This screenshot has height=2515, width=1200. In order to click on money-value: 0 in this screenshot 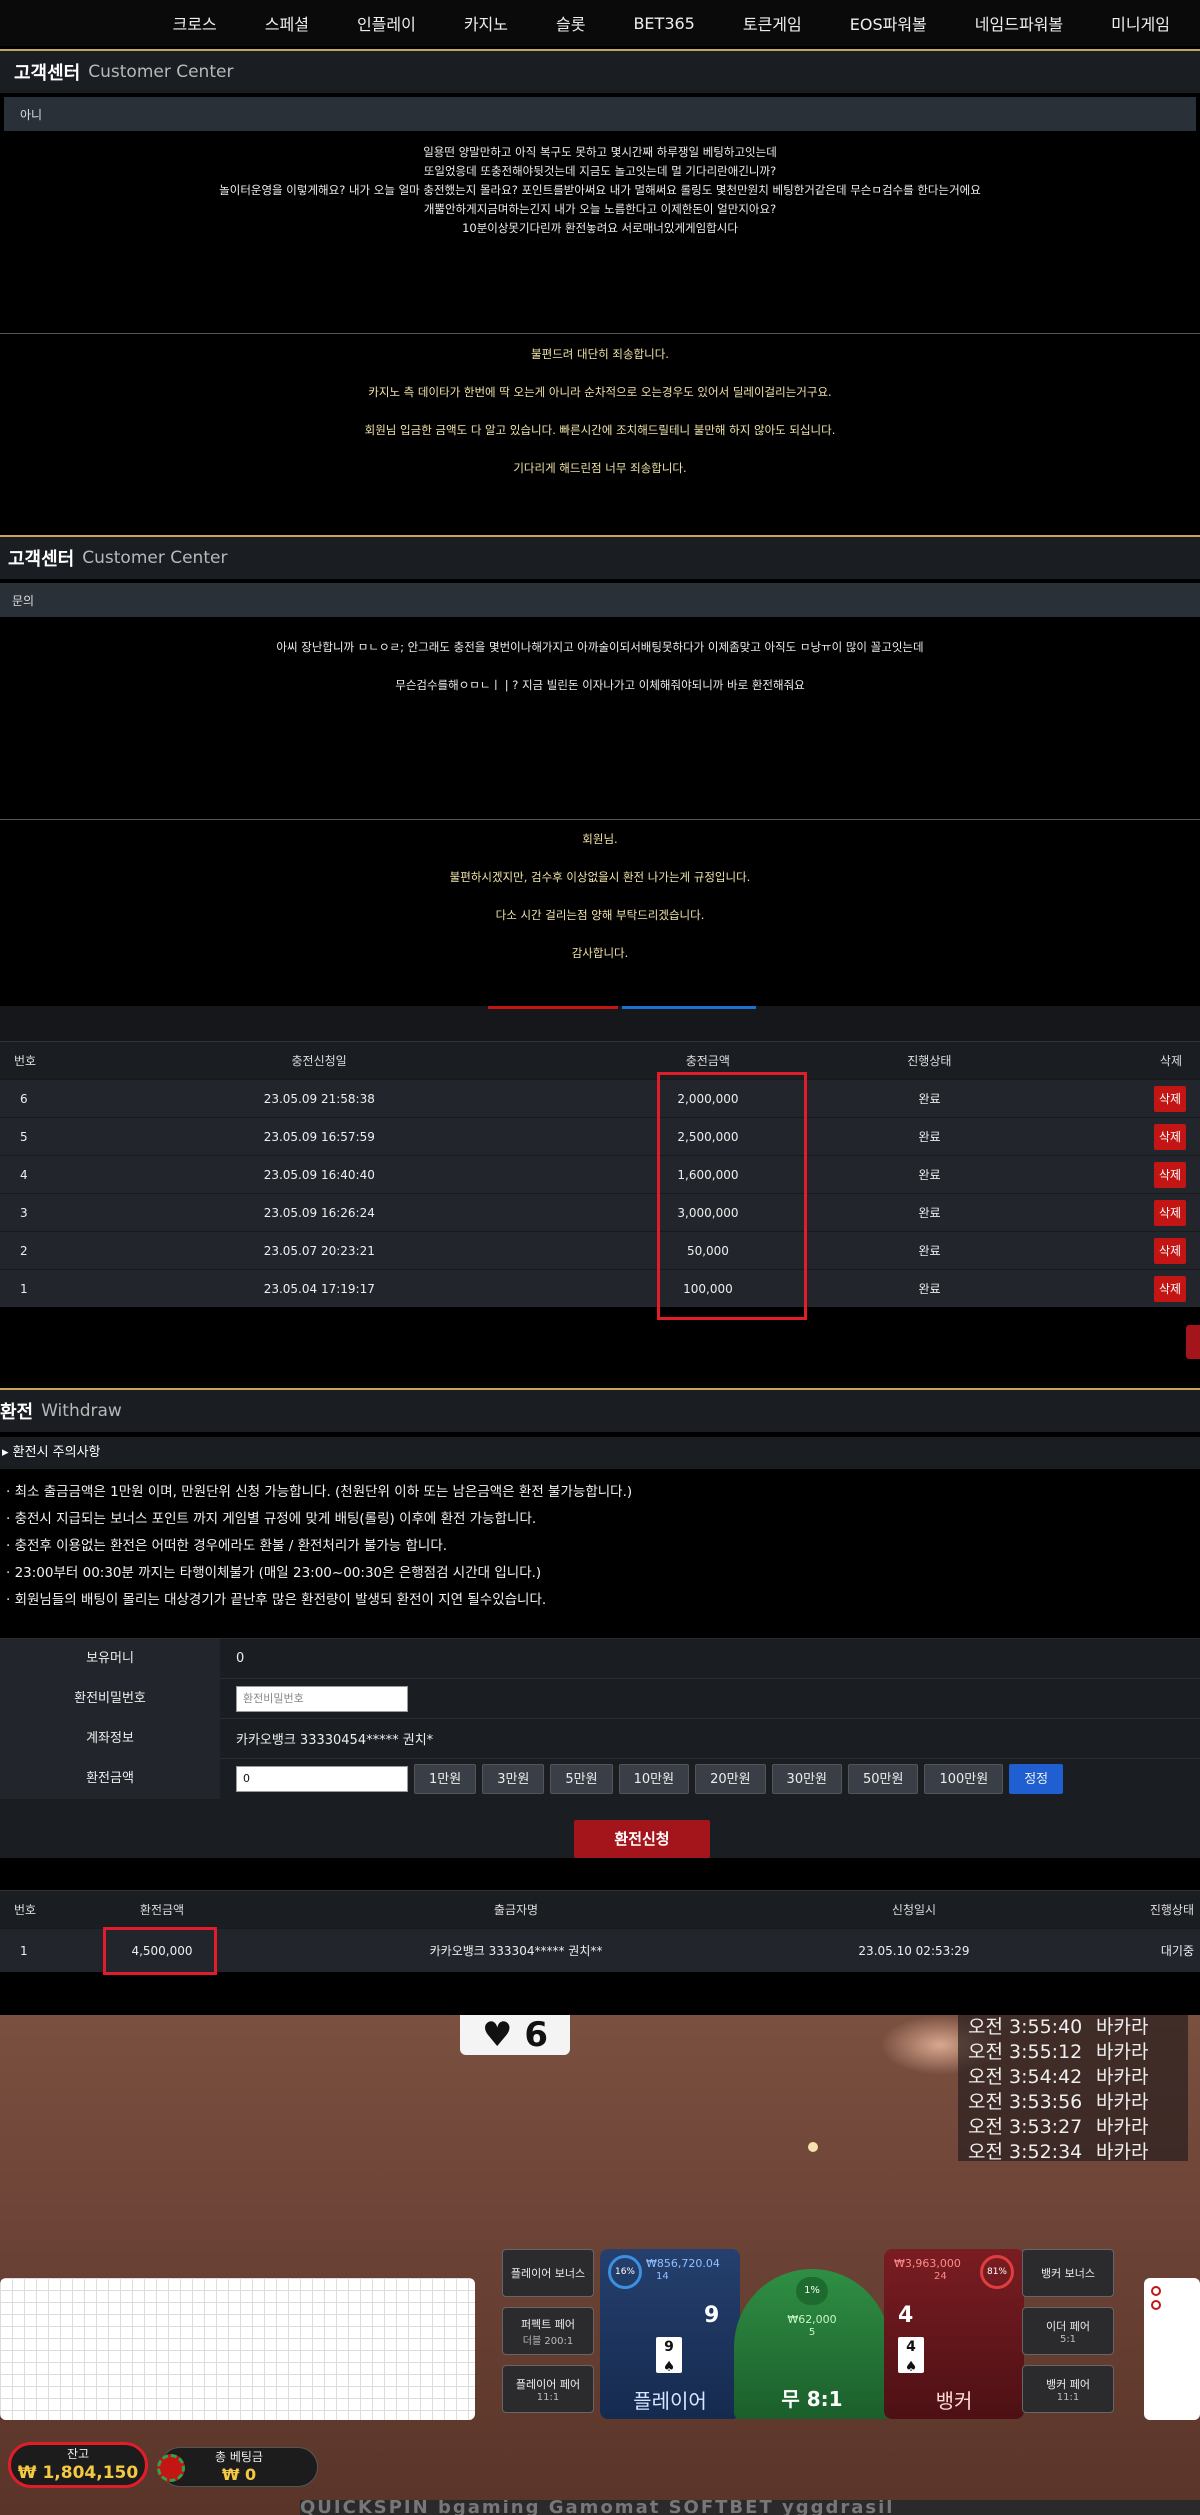, I will do `click(240, 1658)`.